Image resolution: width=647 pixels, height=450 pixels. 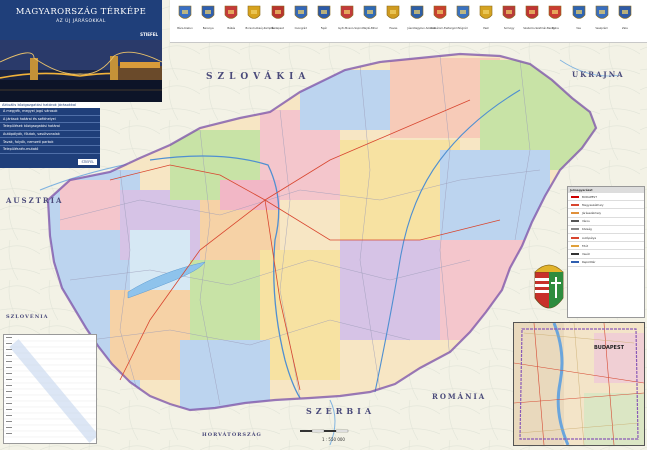 What do you see at coordinates (609, 348) in the screenshot?
I see `inset-title: BUDAPEST` at bounding box center [609, 348].